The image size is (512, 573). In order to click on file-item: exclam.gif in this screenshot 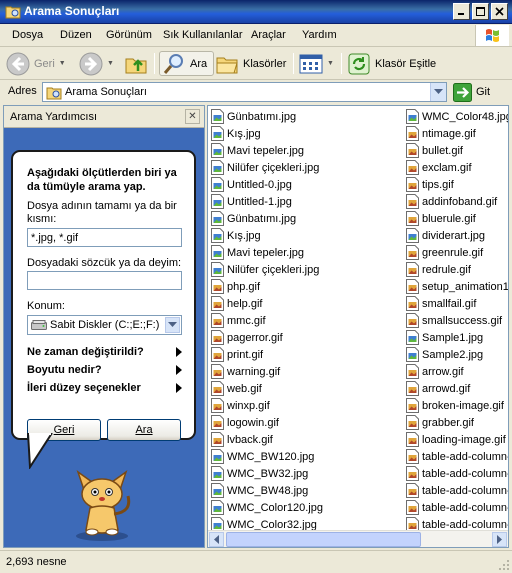, I will do `click(439, 167)`.